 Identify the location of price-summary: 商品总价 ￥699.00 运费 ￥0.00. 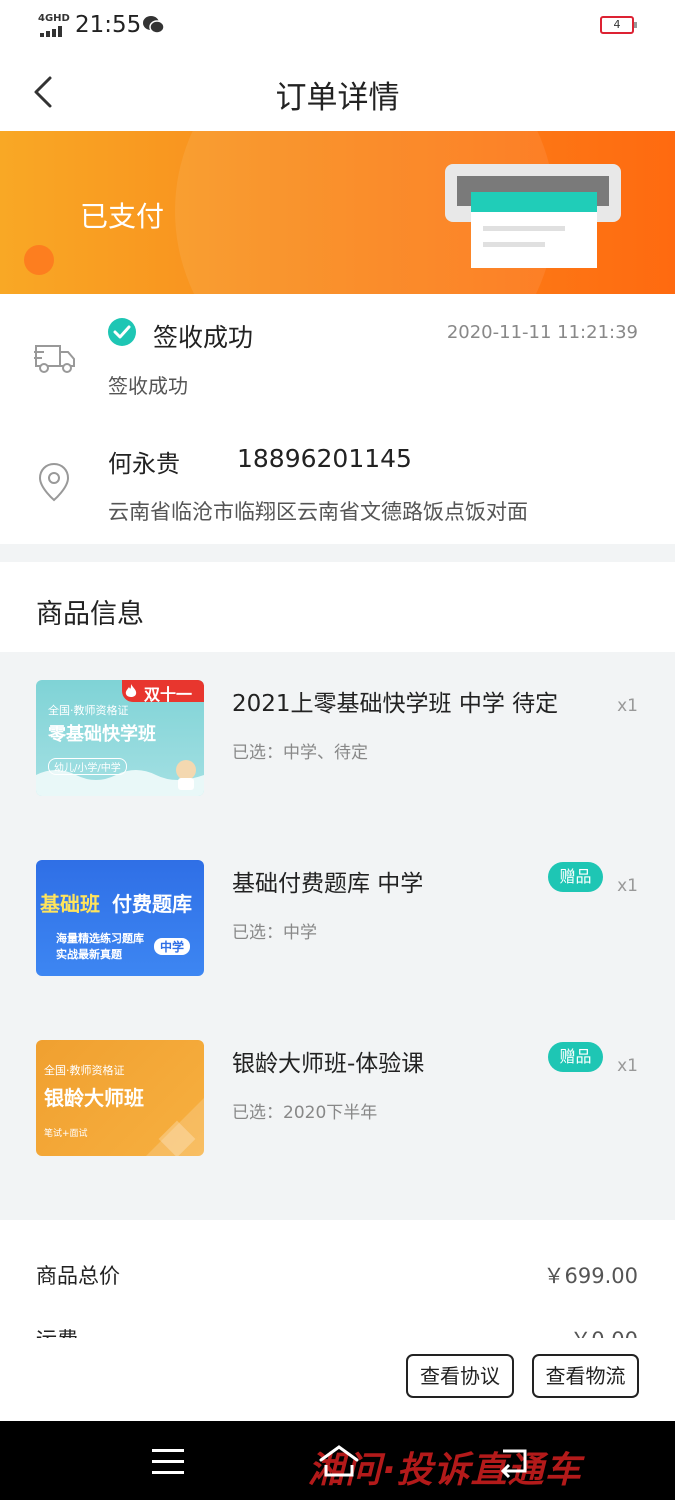
(337, 1279).